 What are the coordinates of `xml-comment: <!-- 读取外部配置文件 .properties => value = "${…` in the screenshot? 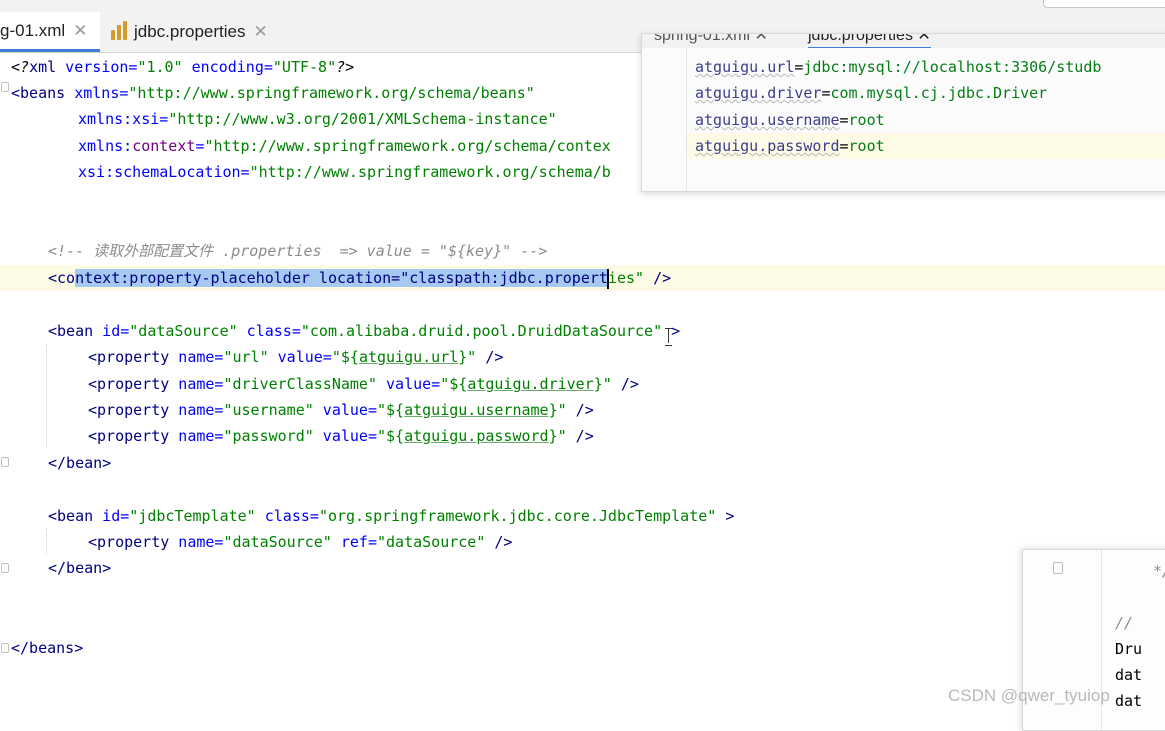 It's located at (298, 251).